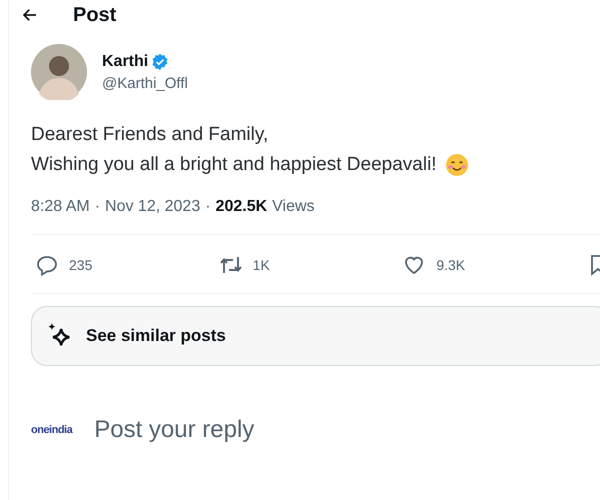  Describe the element at coordinates (51, 430) in the screenshot. I see `account-logo: oneindia` at that location.